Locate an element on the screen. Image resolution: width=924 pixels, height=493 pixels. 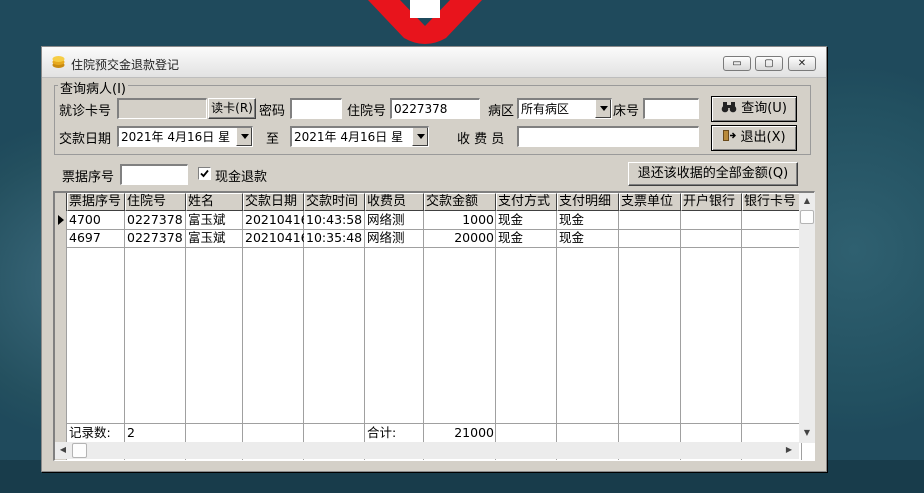
date-from-value: 2021年 4月16日 星 is located at coordinates (176, 137).